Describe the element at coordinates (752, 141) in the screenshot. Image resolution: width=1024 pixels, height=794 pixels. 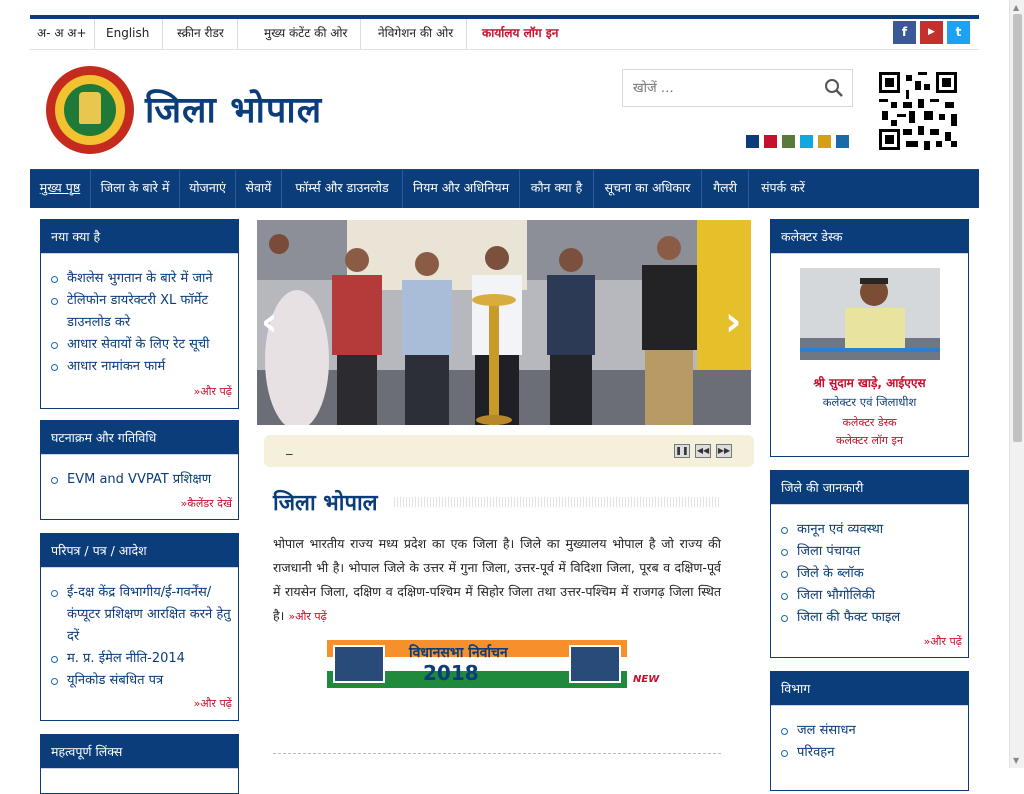
I see `theme-swatch-blue` at that location.